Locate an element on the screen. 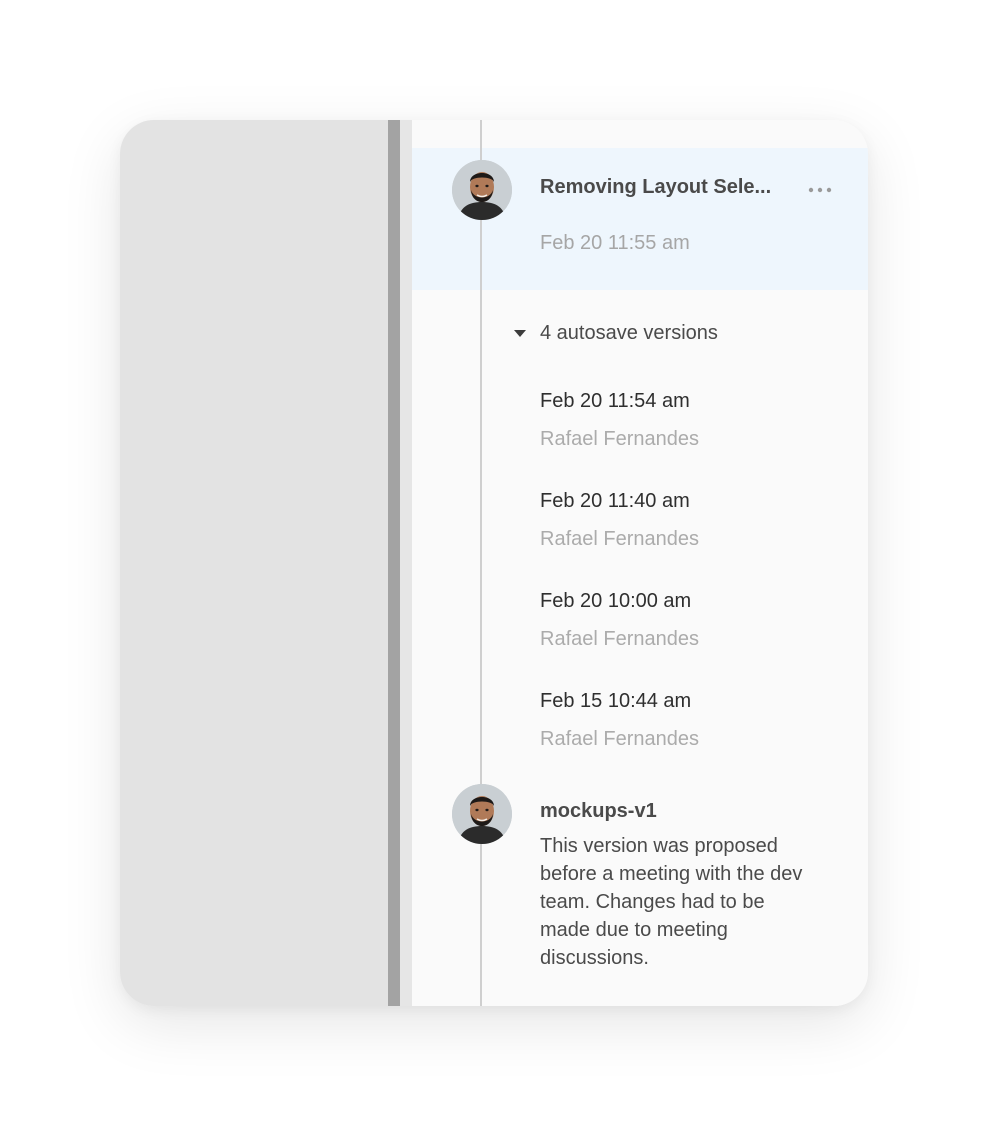 The width and height of the screenshot is (988, 1142). autosave-version-item: Feb 15 10:44 am Rafael Fernandes is located at coordinates (690, 730).